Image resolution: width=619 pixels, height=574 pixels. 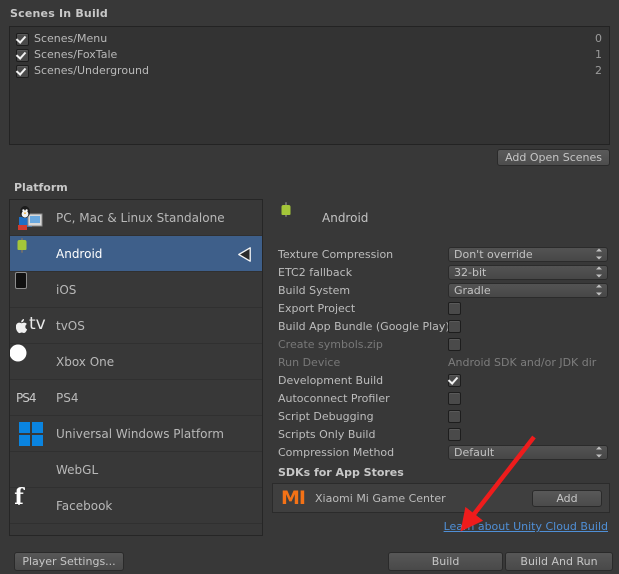 I want to click on scene-path-label: Scenes/FoxTale, so click(x=76, y=54).